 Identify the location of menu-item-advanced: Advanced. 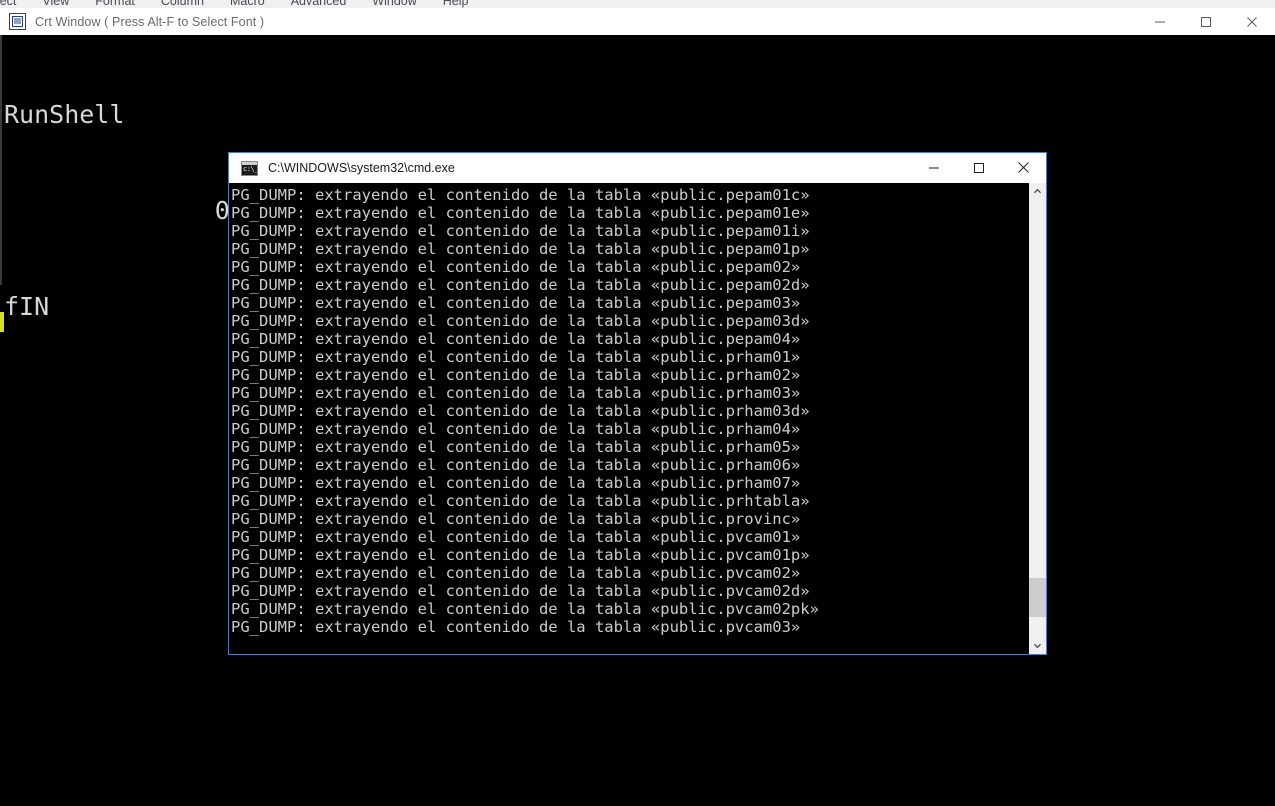
(319, 4).